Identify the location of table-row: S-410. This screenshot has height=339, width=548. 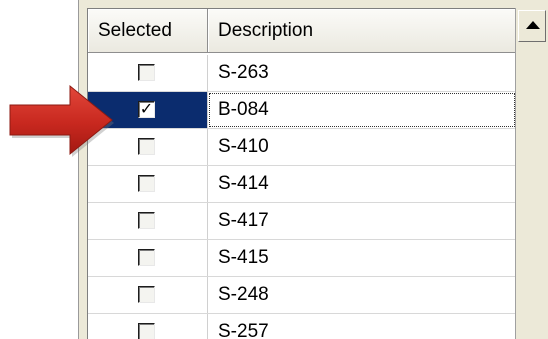
(302, 147).